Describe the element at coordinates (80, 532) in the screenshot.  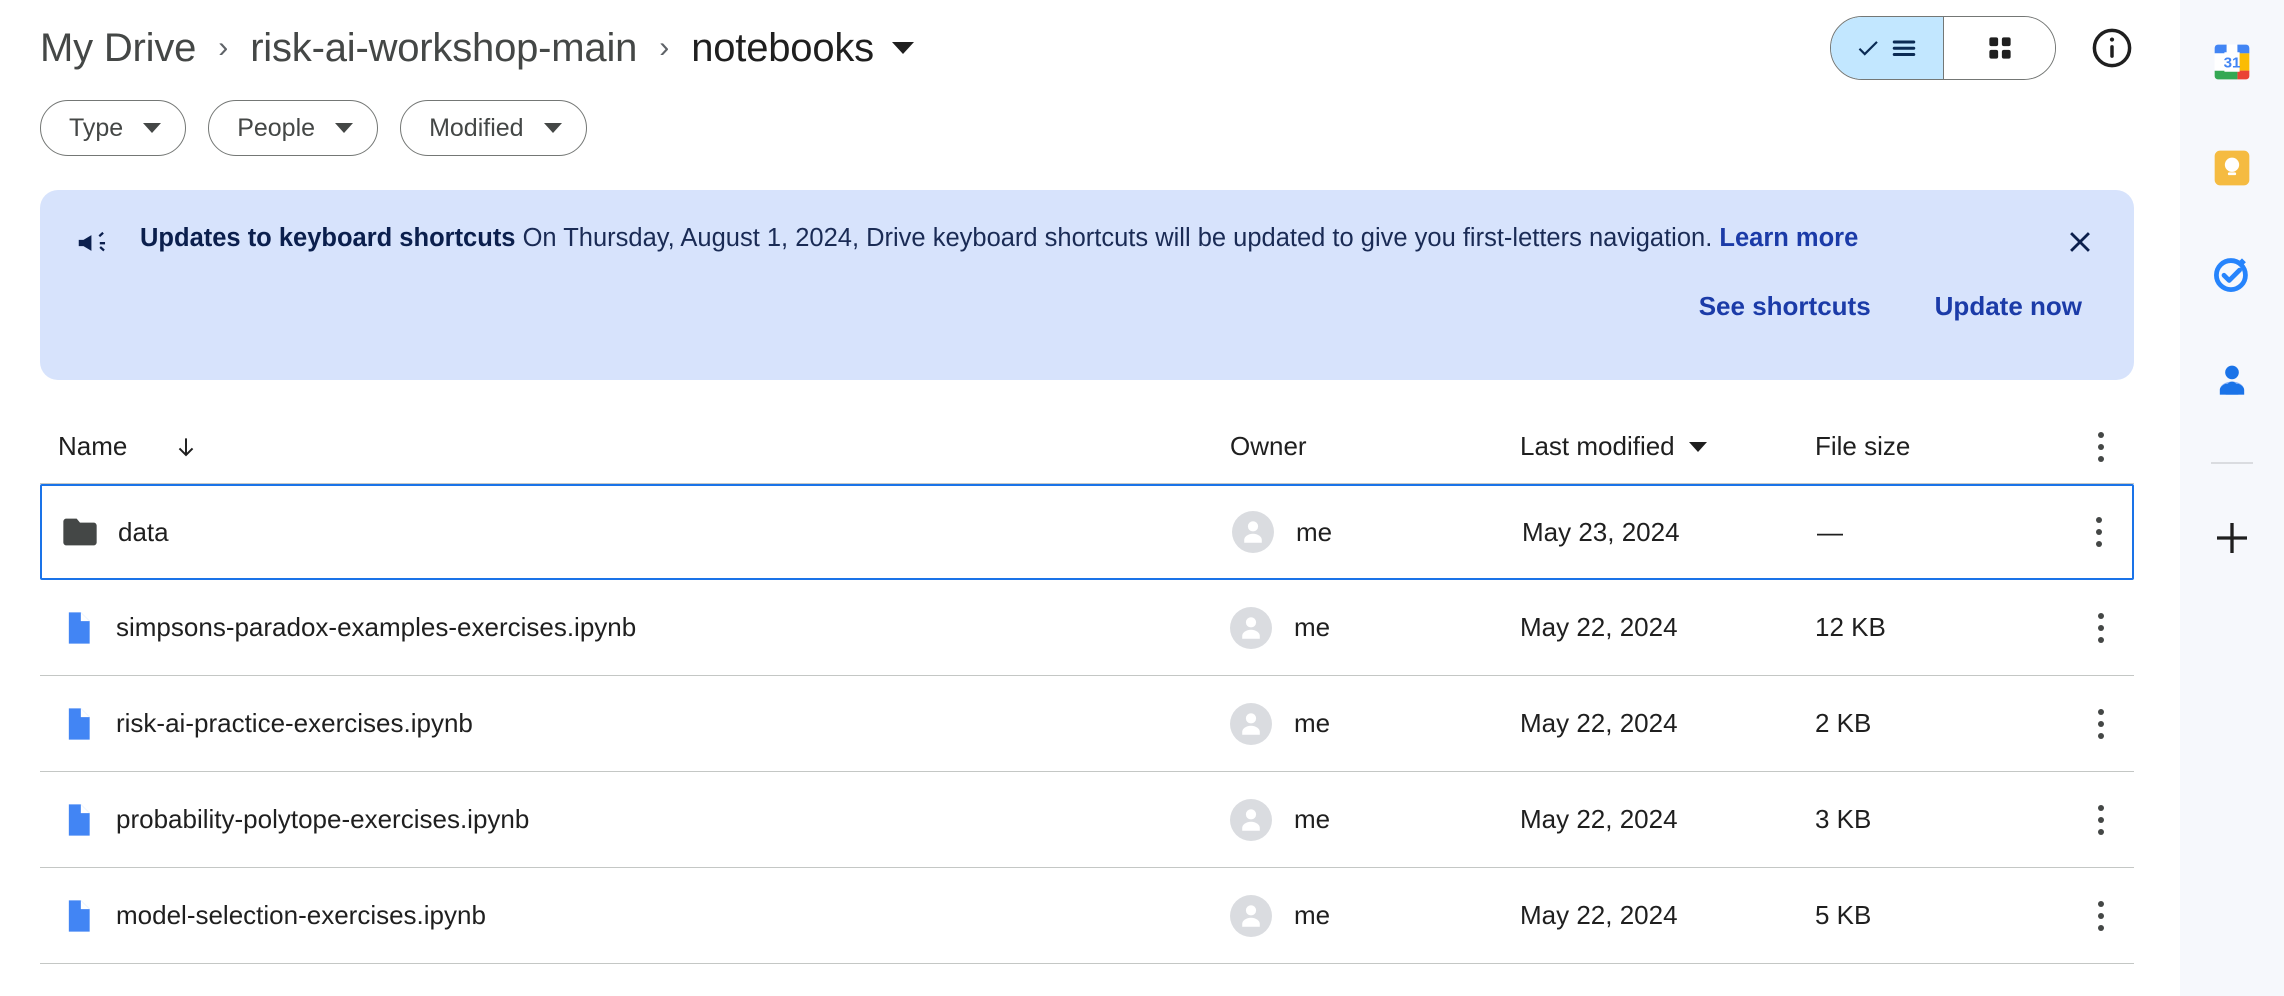
I see `folder-icon` at that location.